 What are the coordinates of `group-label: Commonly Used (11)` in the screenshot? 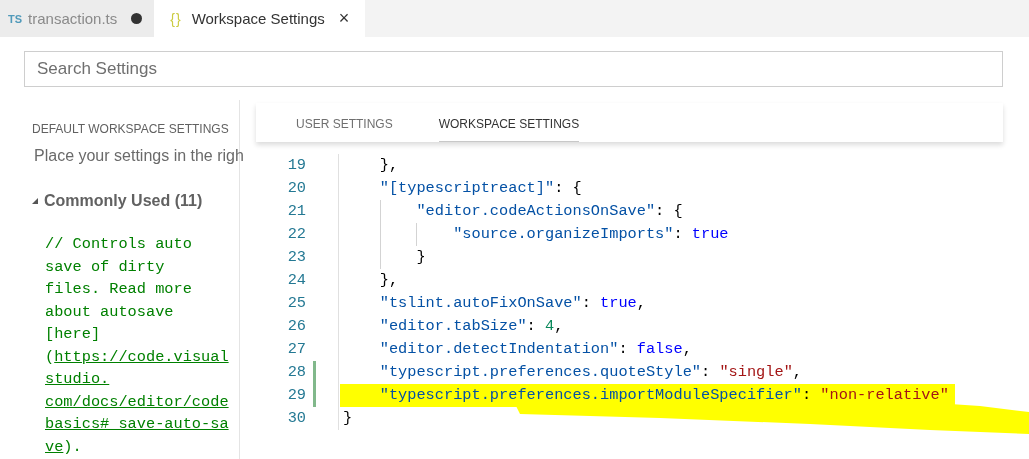 It's located at (123, 201).